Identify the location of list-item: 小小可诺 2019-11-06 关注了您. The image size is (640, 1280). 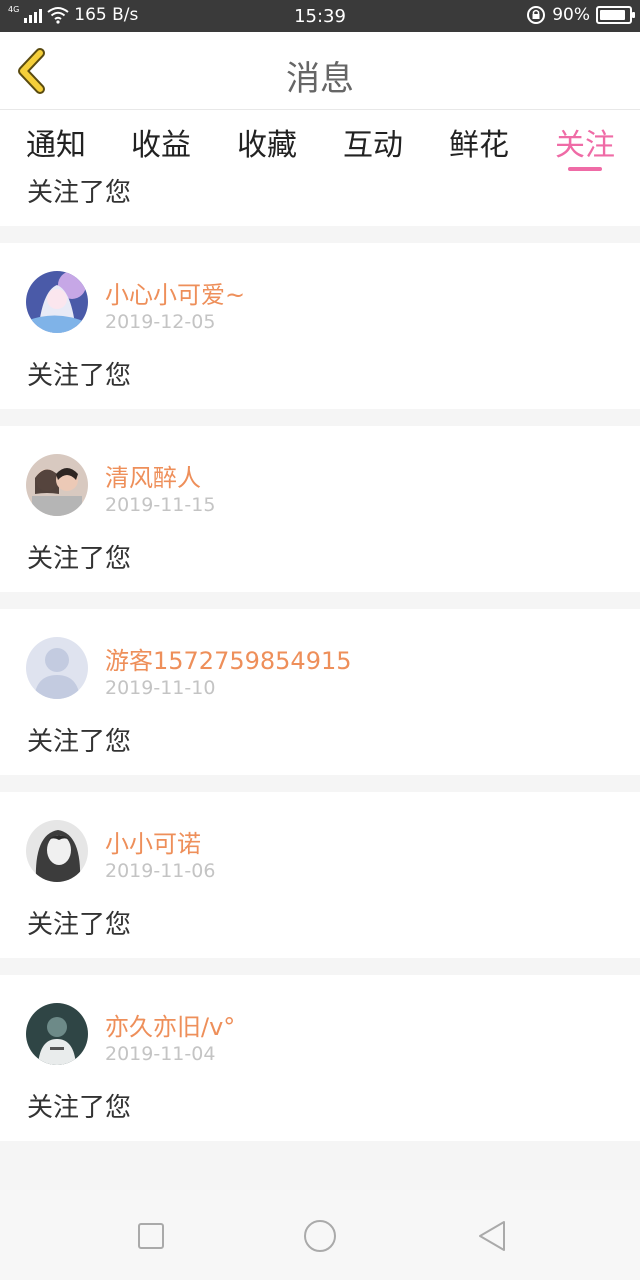
(320, 875).